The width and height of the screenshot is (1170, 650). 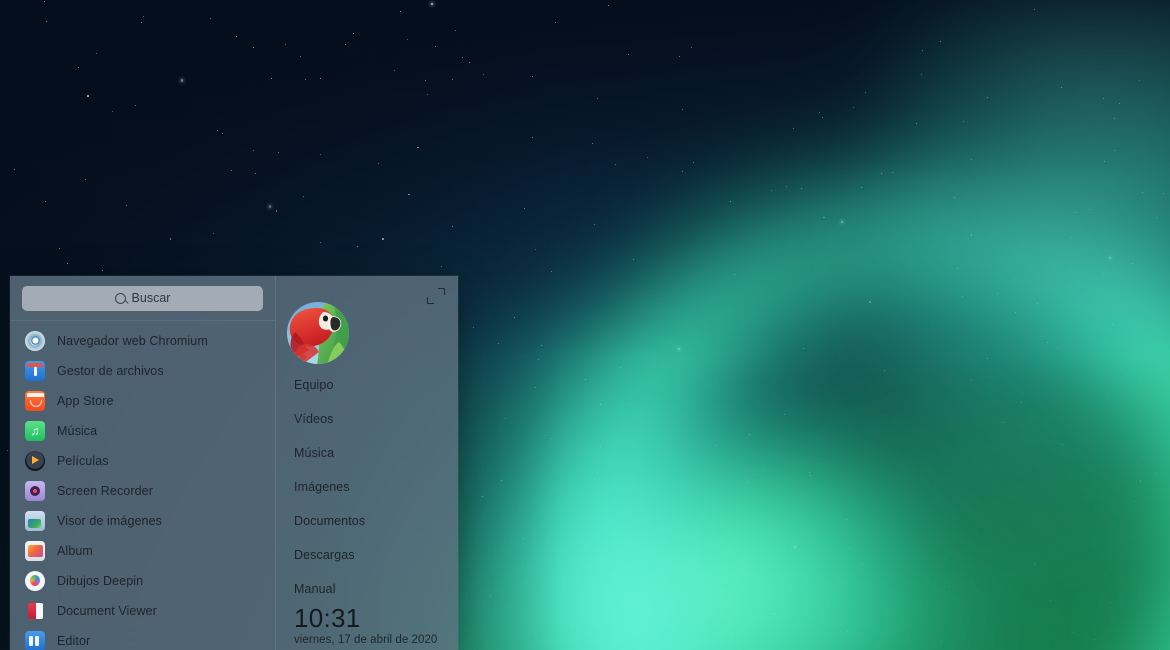 I want to click on app-list-item-label: Navegador web Chromium, so click(x=132, y=340).